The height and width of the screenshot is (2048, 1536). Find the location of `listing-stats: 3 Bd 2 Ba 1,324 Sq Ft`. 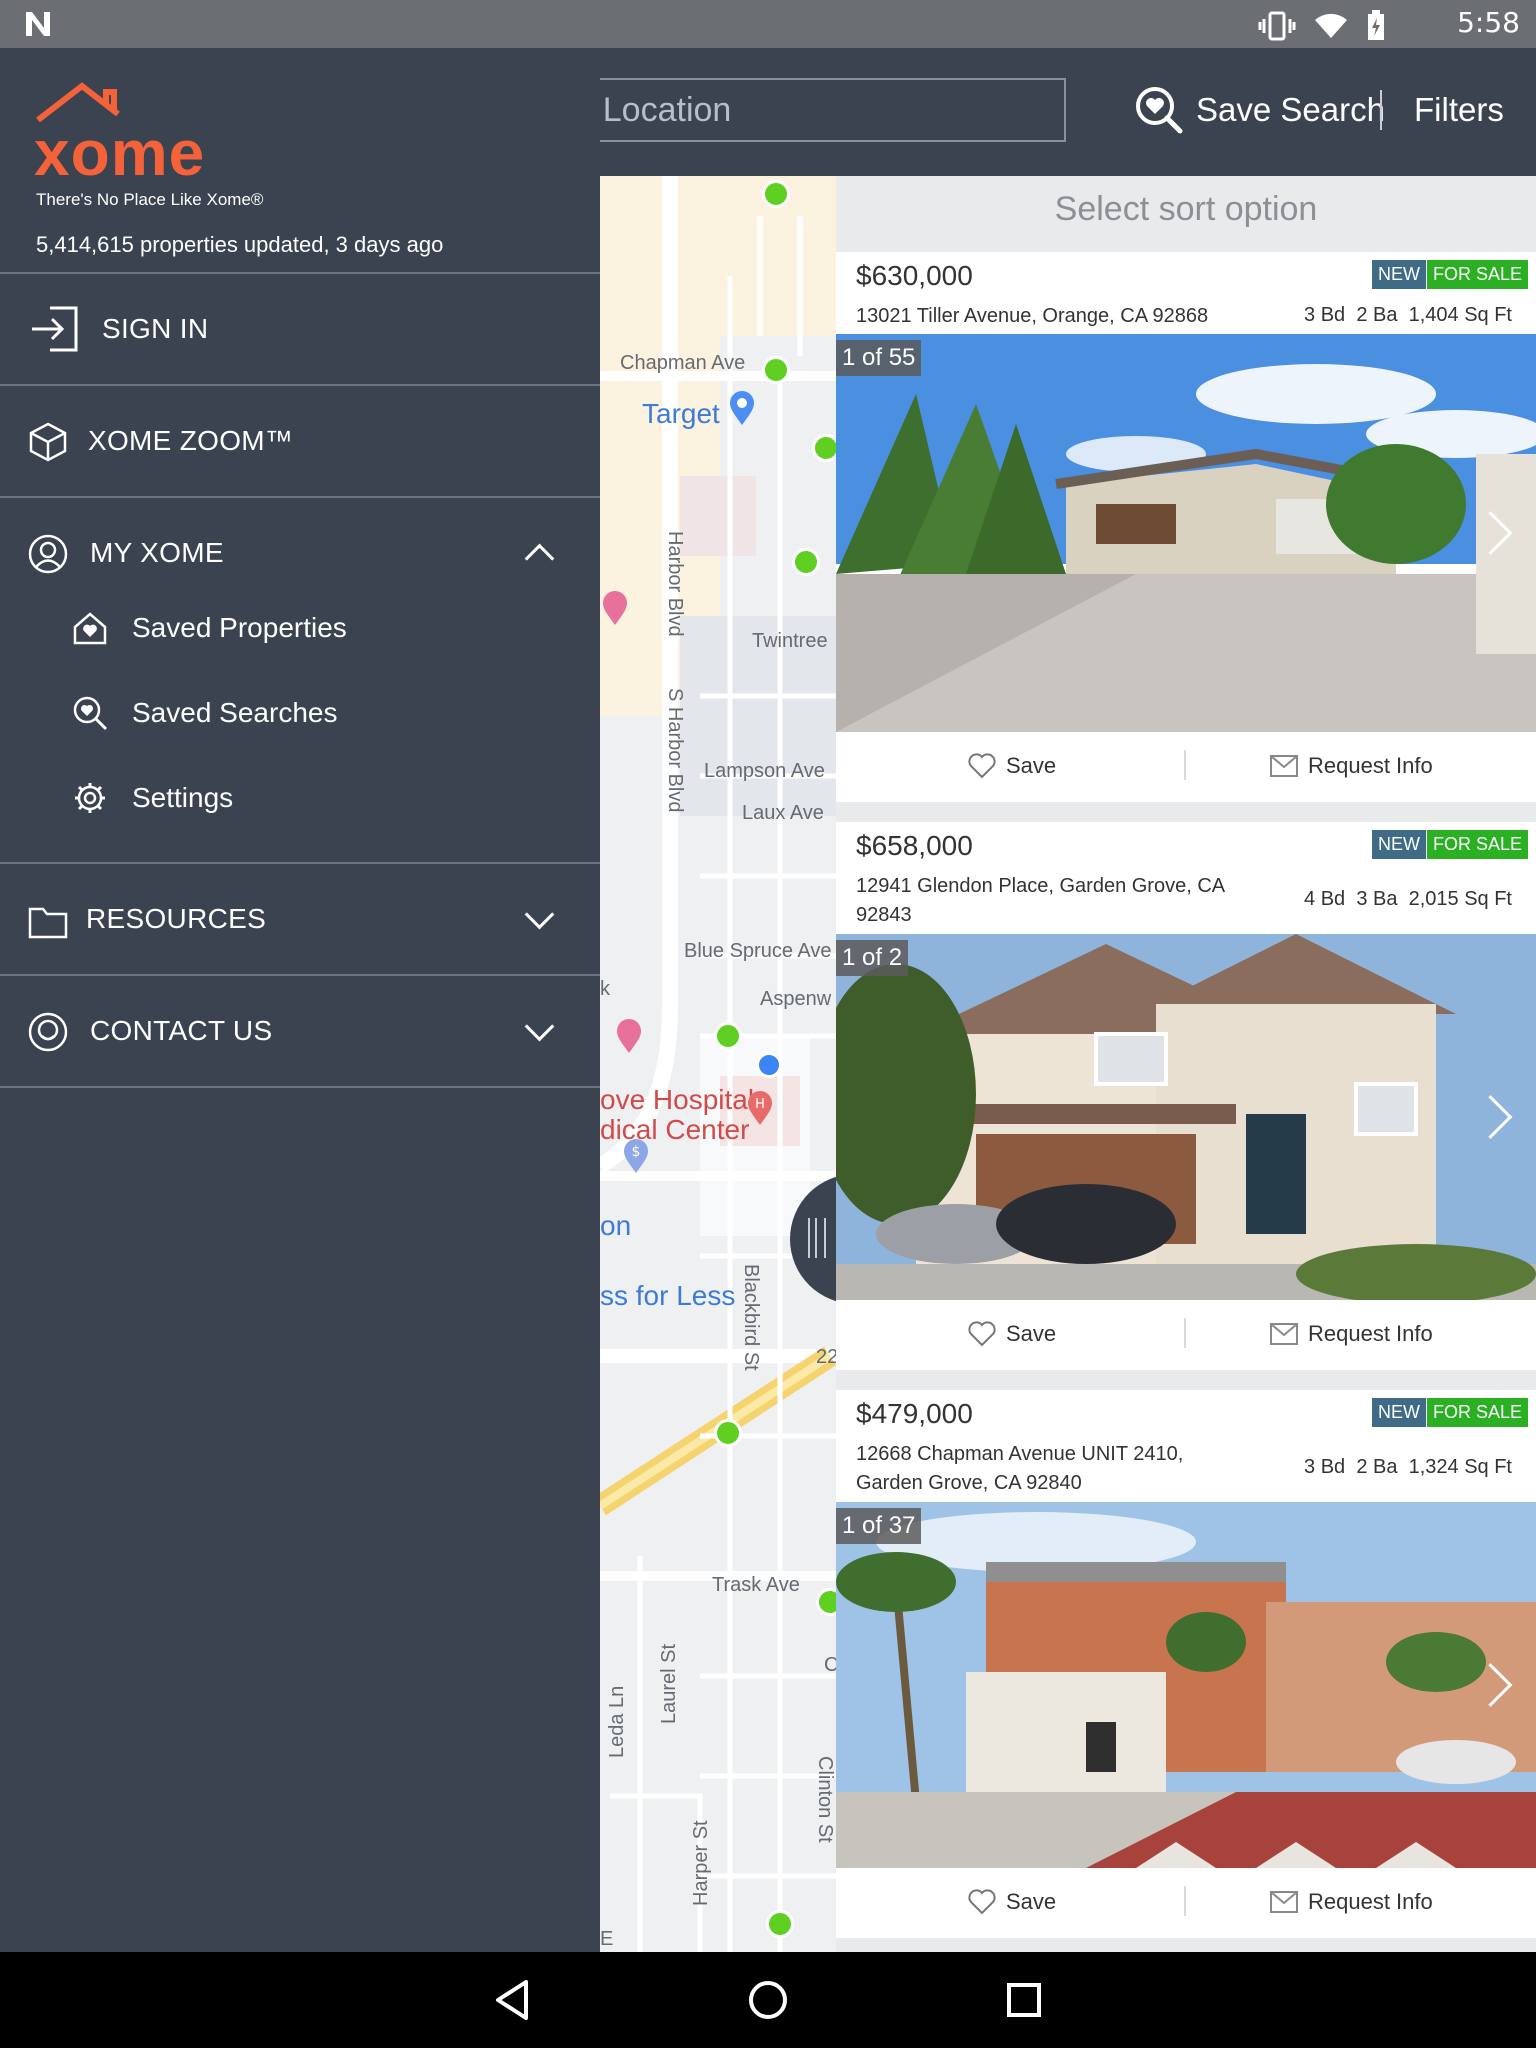

listing-stats: 3 Bd 2 Ba 1,324 Sq Ft is located at coordinates (1408, 1467).